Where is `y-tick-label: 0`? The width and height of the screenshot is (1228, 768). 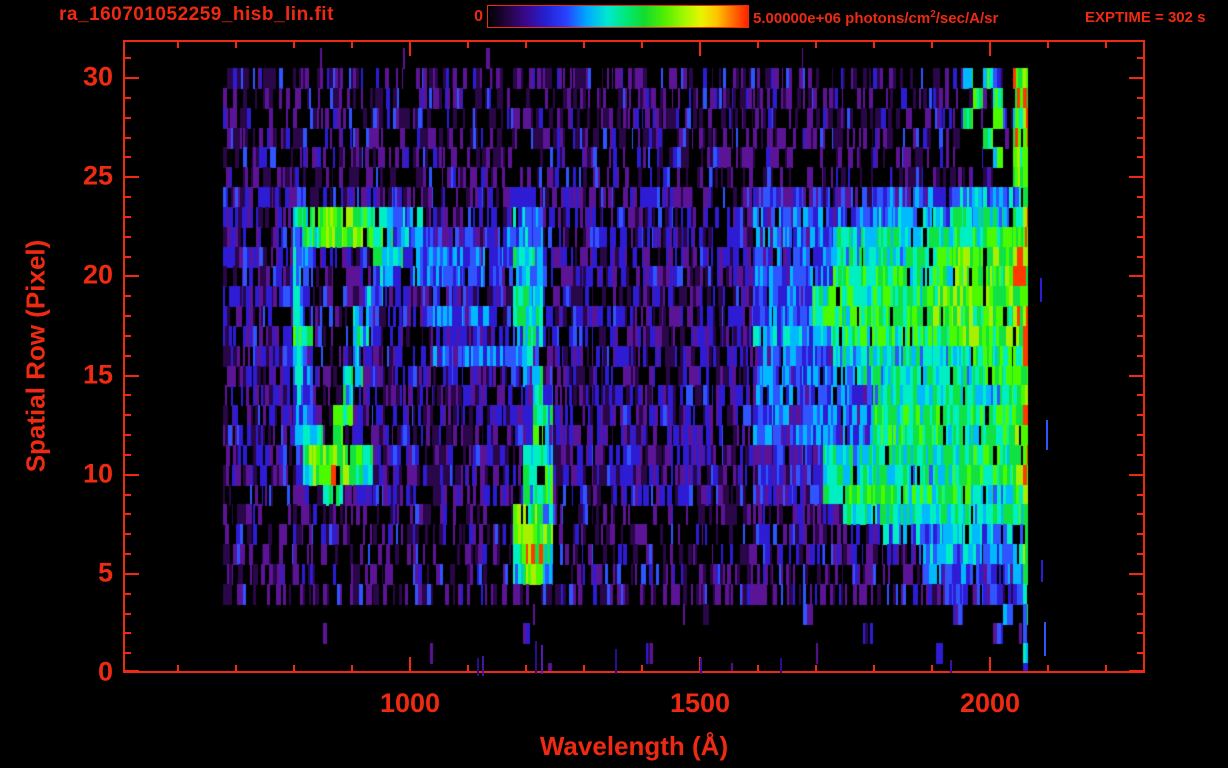 y-tick-label: 0 is located at coordinates (105, 671).